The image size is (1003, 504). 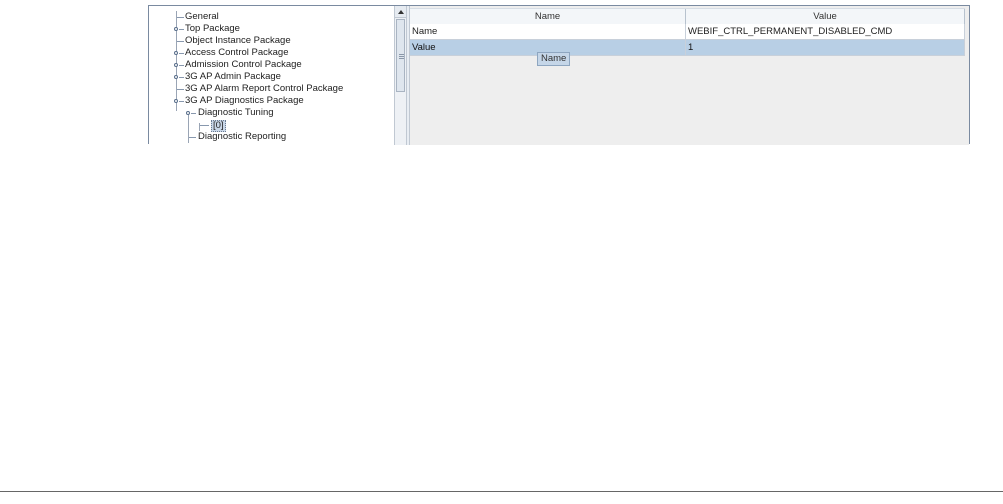 I want to click on scroll-thumb, so click(x=400, y=55).